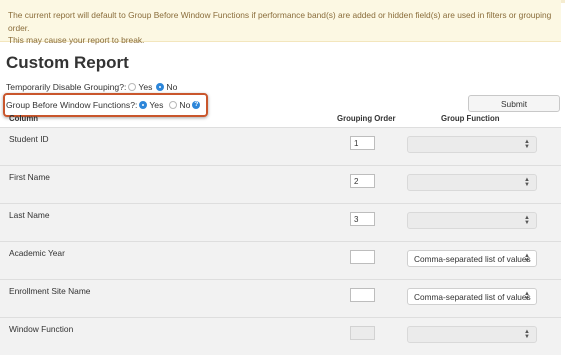 This screenshot has height=355, width=565. Describe the element at coordinates (67, 62) in the screenshot. I see `page-title: Custom Report` at that location.